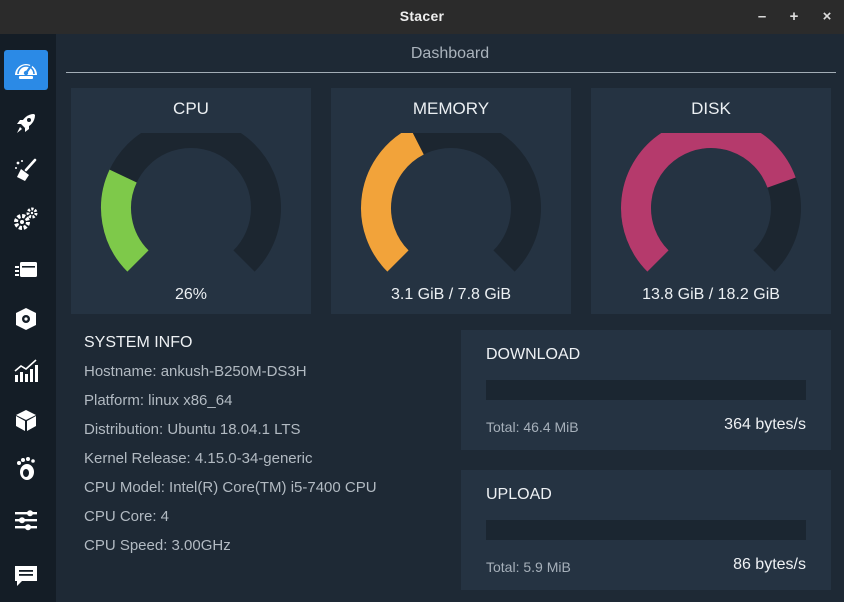 Image resolution: width=844 pixels, height=602 pixels. I want to click on cpu-value: 26%, so click(191, 294).